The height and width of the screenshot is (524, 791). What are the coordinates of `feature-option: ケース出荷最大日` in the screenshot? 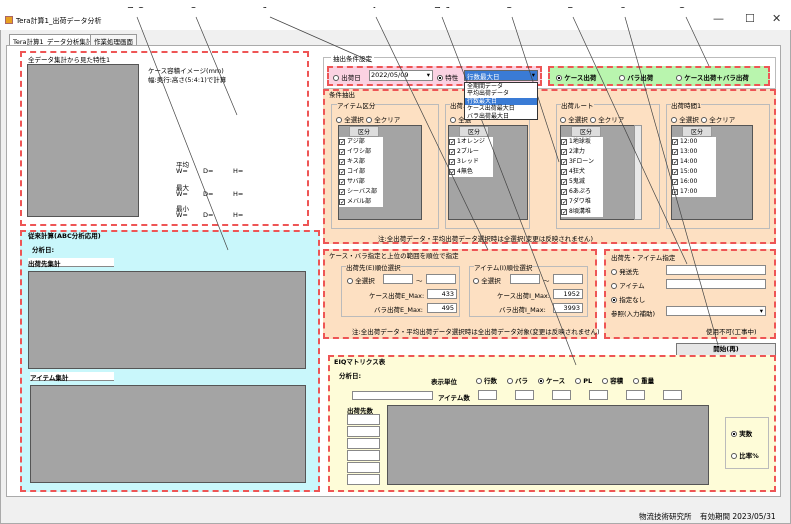 It's located at (501, 108).